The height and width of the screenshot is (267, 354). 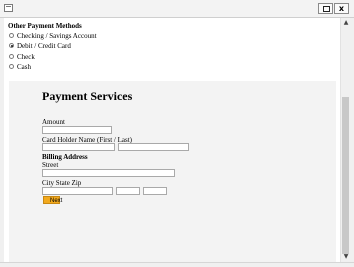 What do you see at coordinates (345, 175) in the screenshot?
I see `scrollbar-thumb` at bounding box center [345, 175].